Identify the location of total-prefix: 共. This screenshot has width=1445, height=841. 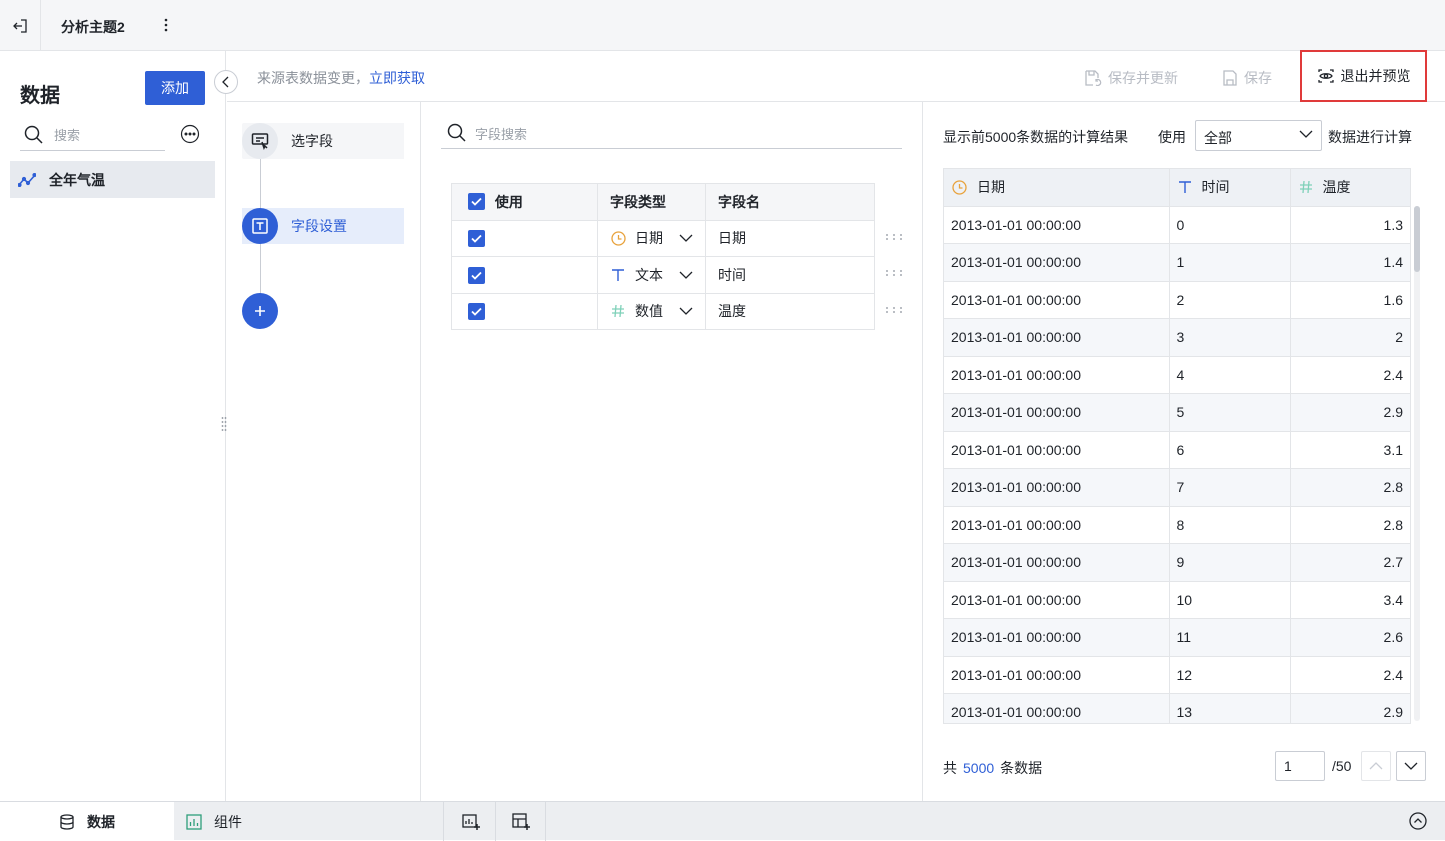
(950, 768).